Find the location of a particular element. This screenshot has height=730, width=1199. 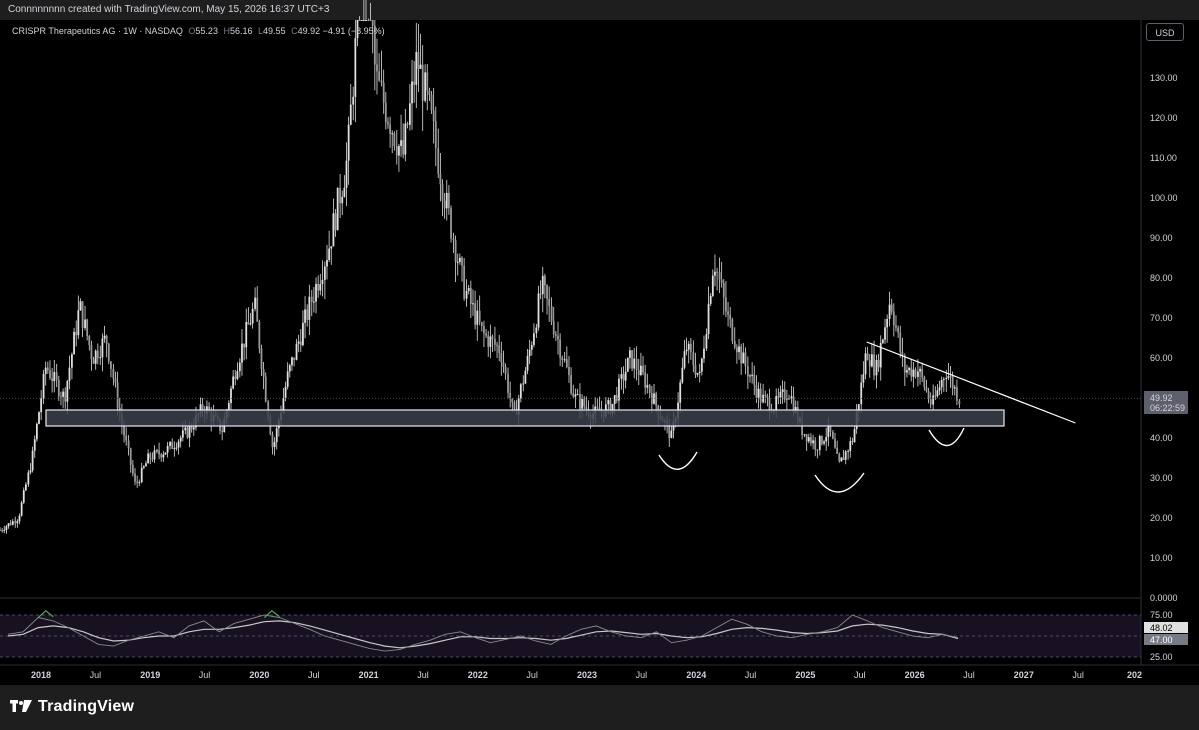

symbol-name: CRISPR Therapeutics AG · 1W · NASDAQ is located at coordinates (97, 31).